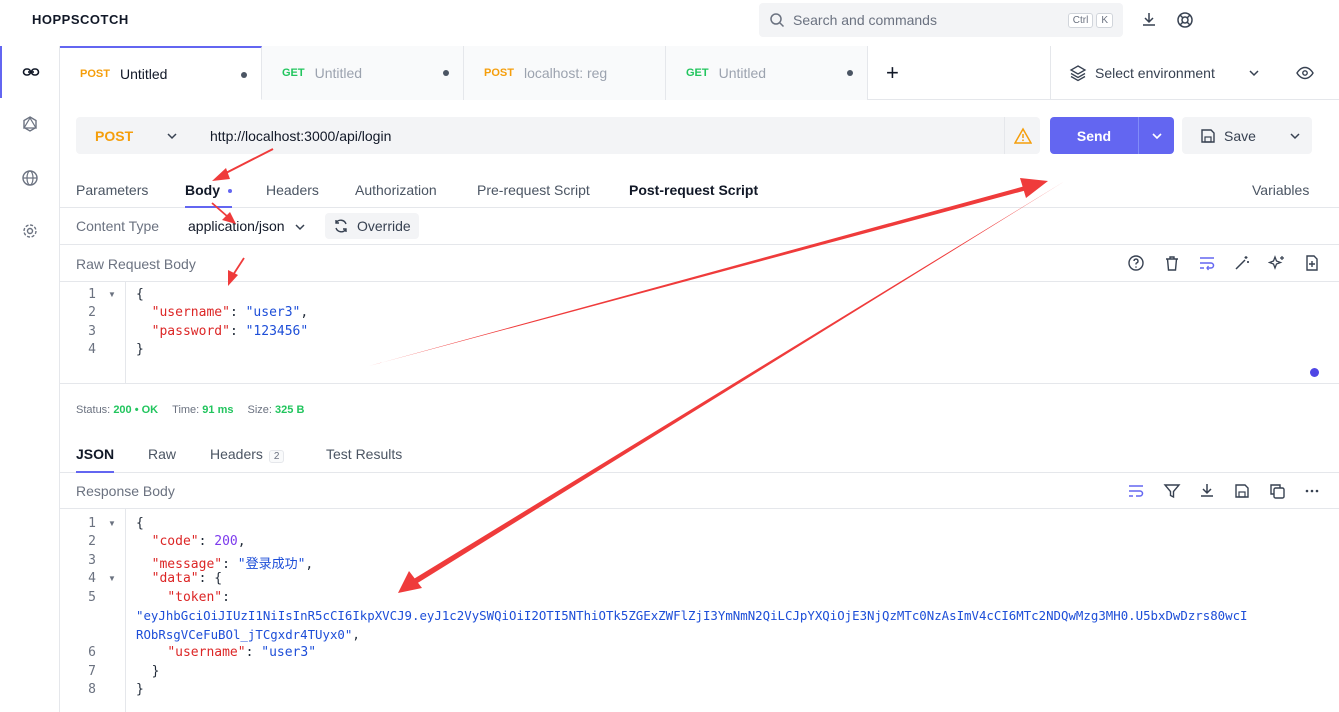  What do you see at coordinates (236, 226) in the screenshot?
I see `content-type-value: application/json` at bounding box center [236, 226].